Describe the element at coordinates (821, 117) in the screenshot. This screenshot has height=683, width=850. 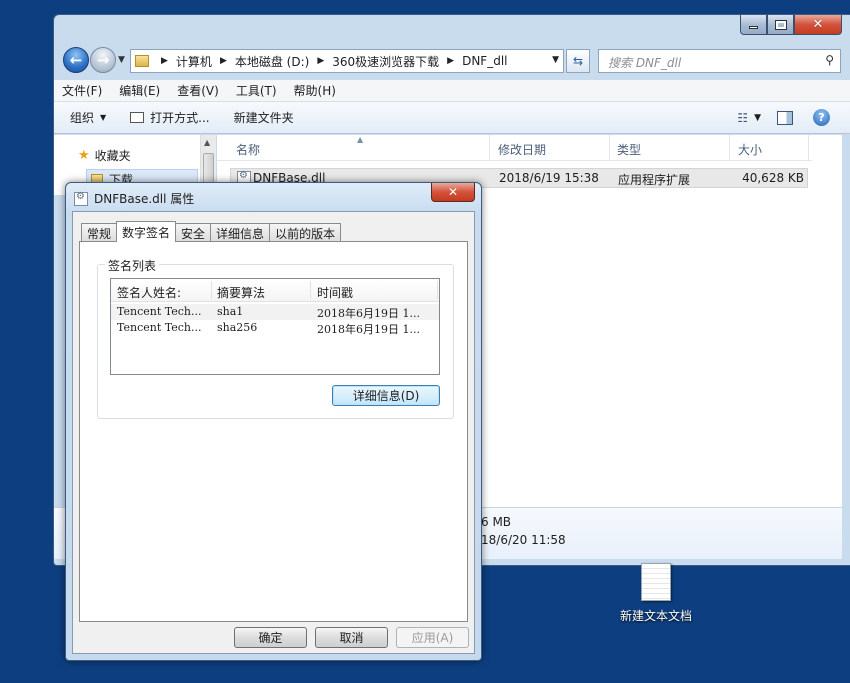
I see `help-icon: ?` at that location.